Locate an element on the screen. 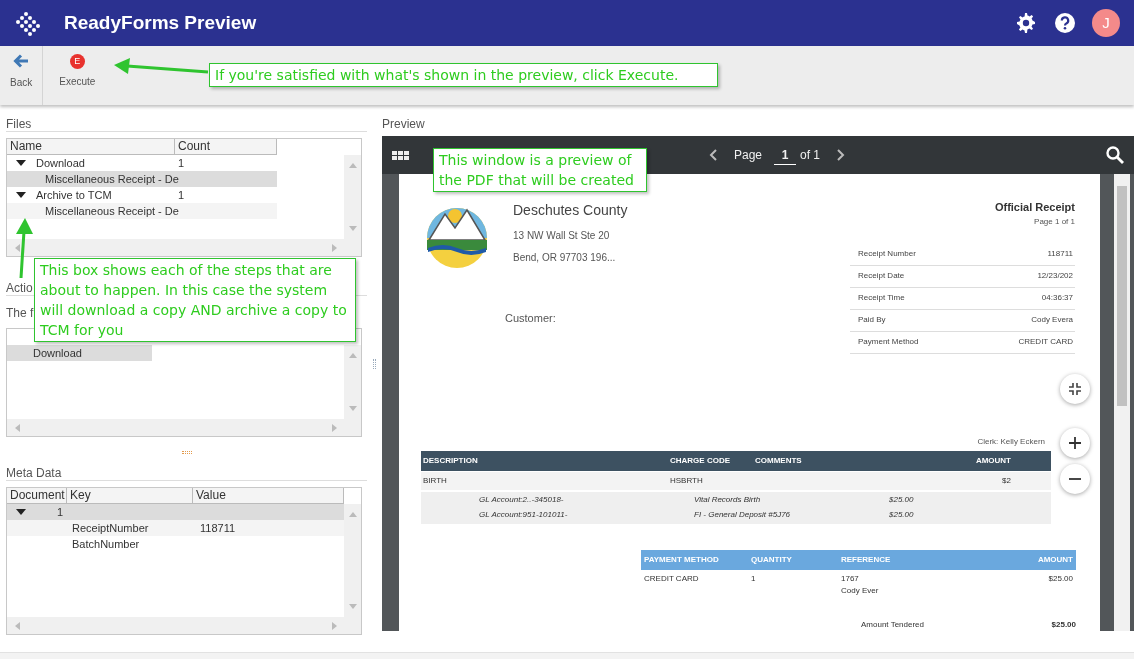 The width and height of the screenshot is (1134, 659). table-cell-text: HSBRTH is located at coordinates (687, 480).